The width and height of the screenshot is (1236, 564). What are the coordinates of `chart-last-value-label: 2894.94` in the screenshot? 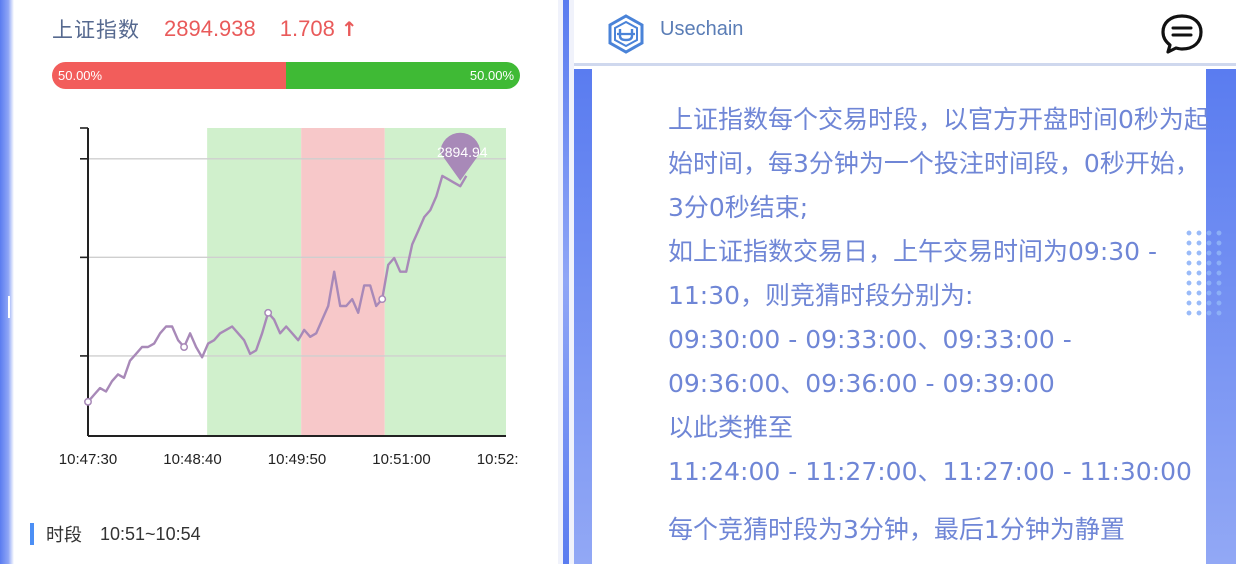 It's located at (462, 152).